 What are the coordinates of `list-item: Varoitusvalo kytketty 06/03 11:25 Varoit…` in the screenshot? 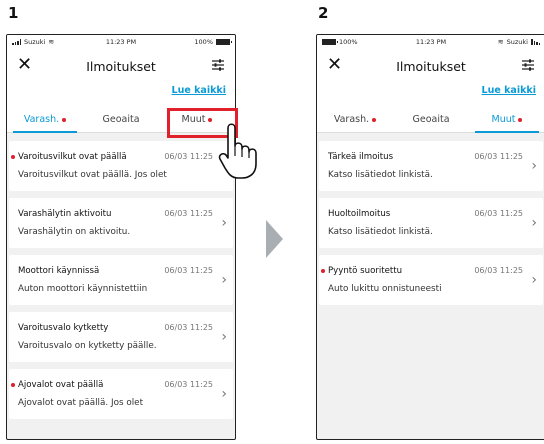 It's located at (121, 337).